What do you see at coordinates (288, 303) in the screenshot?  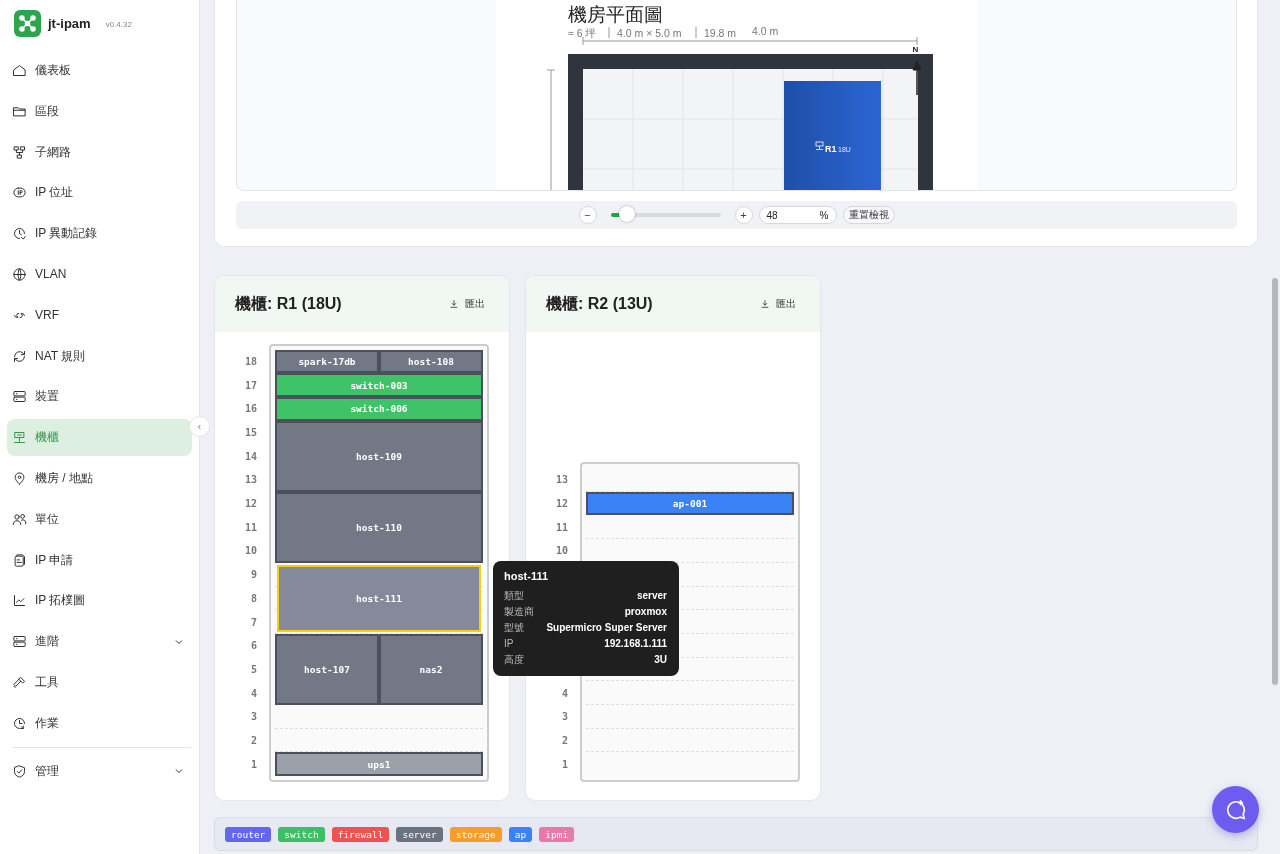 I see `rack-title: 機櫃: R1 (18U)` at bounding box center [288, 303].